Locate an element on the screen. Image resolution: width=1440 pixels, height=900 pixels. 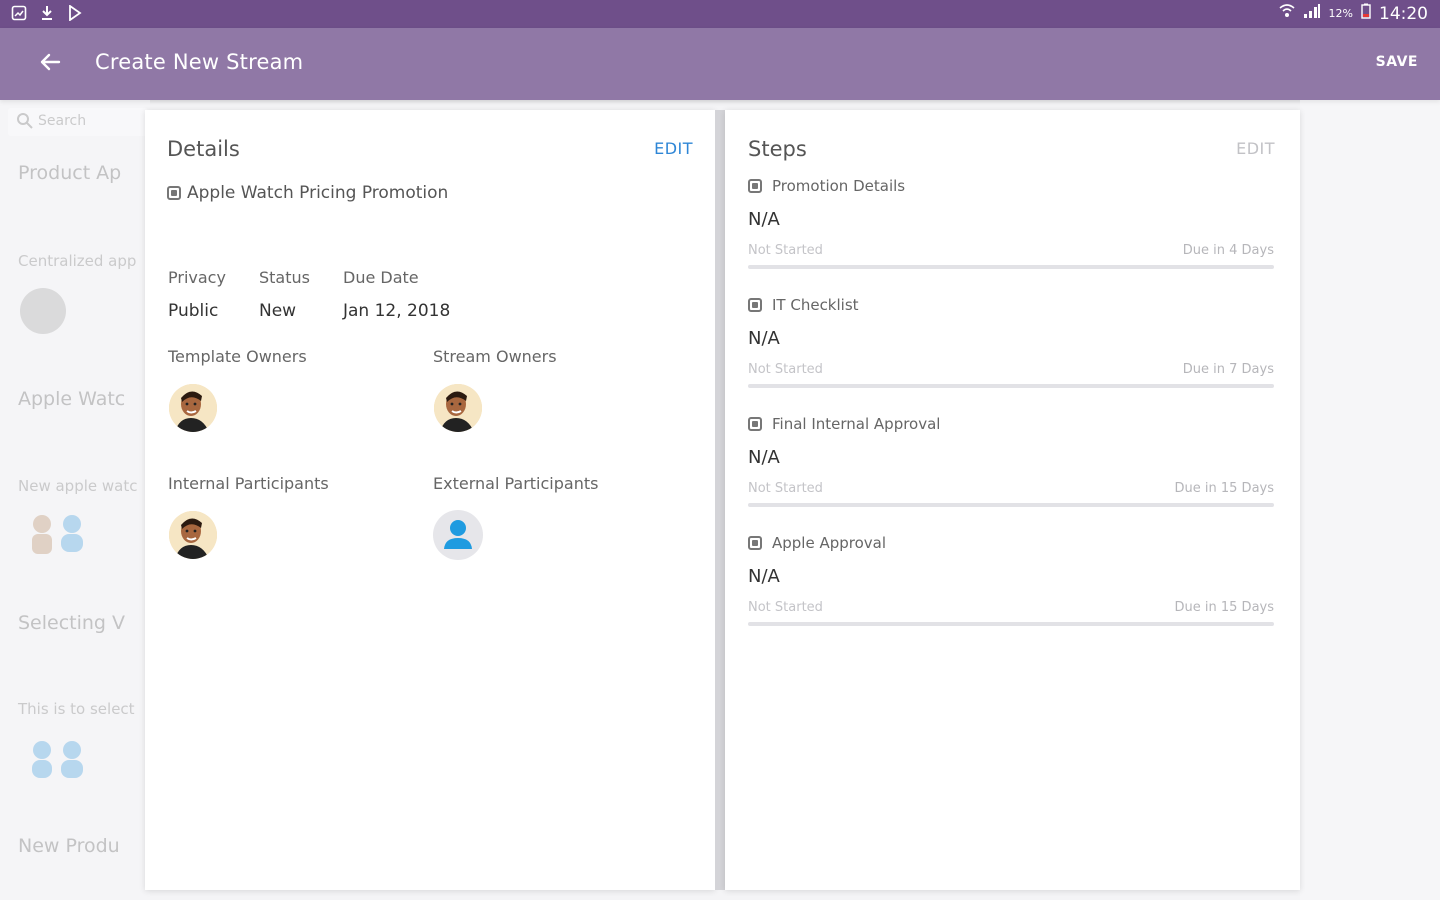
step-name: Final Internal Approval is located at coordinates (856, 424).